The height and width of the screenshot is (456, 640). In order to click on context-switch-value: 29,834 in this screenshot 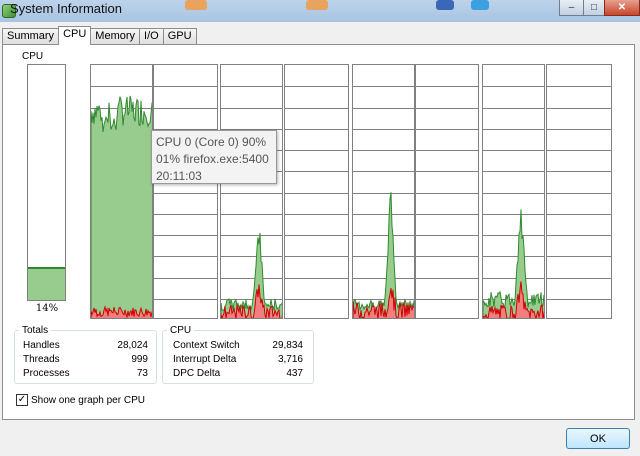, I will do `click(287, 345)`.